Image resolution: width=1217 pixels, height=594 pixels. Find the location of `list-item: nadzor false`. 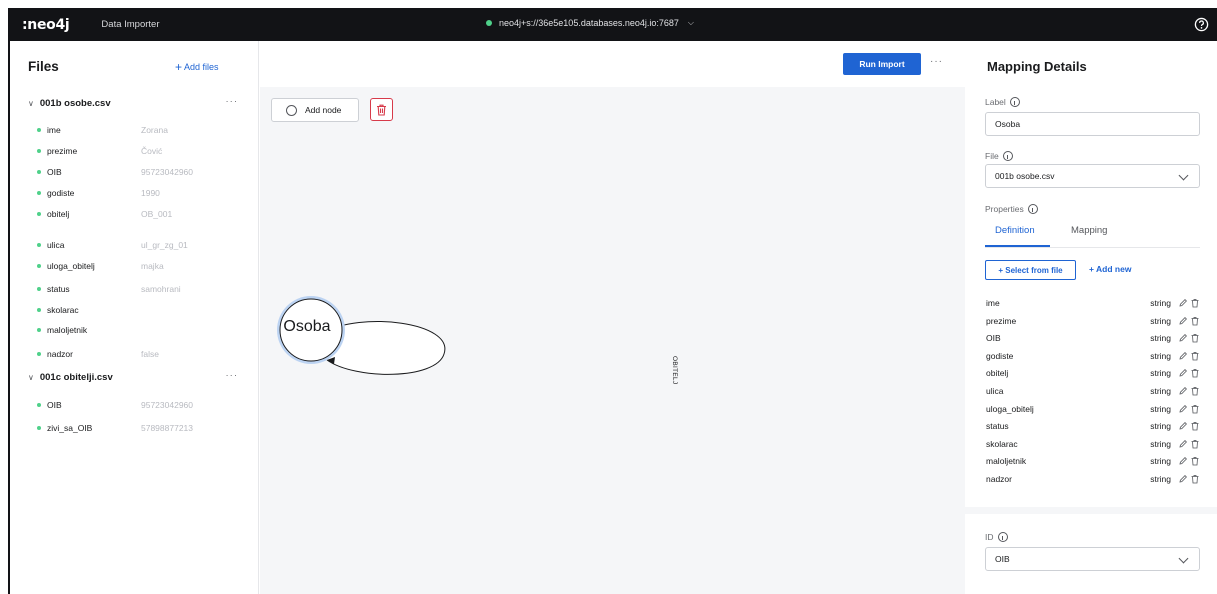

list-item: nadzor false is located at coordinates (137, 354).